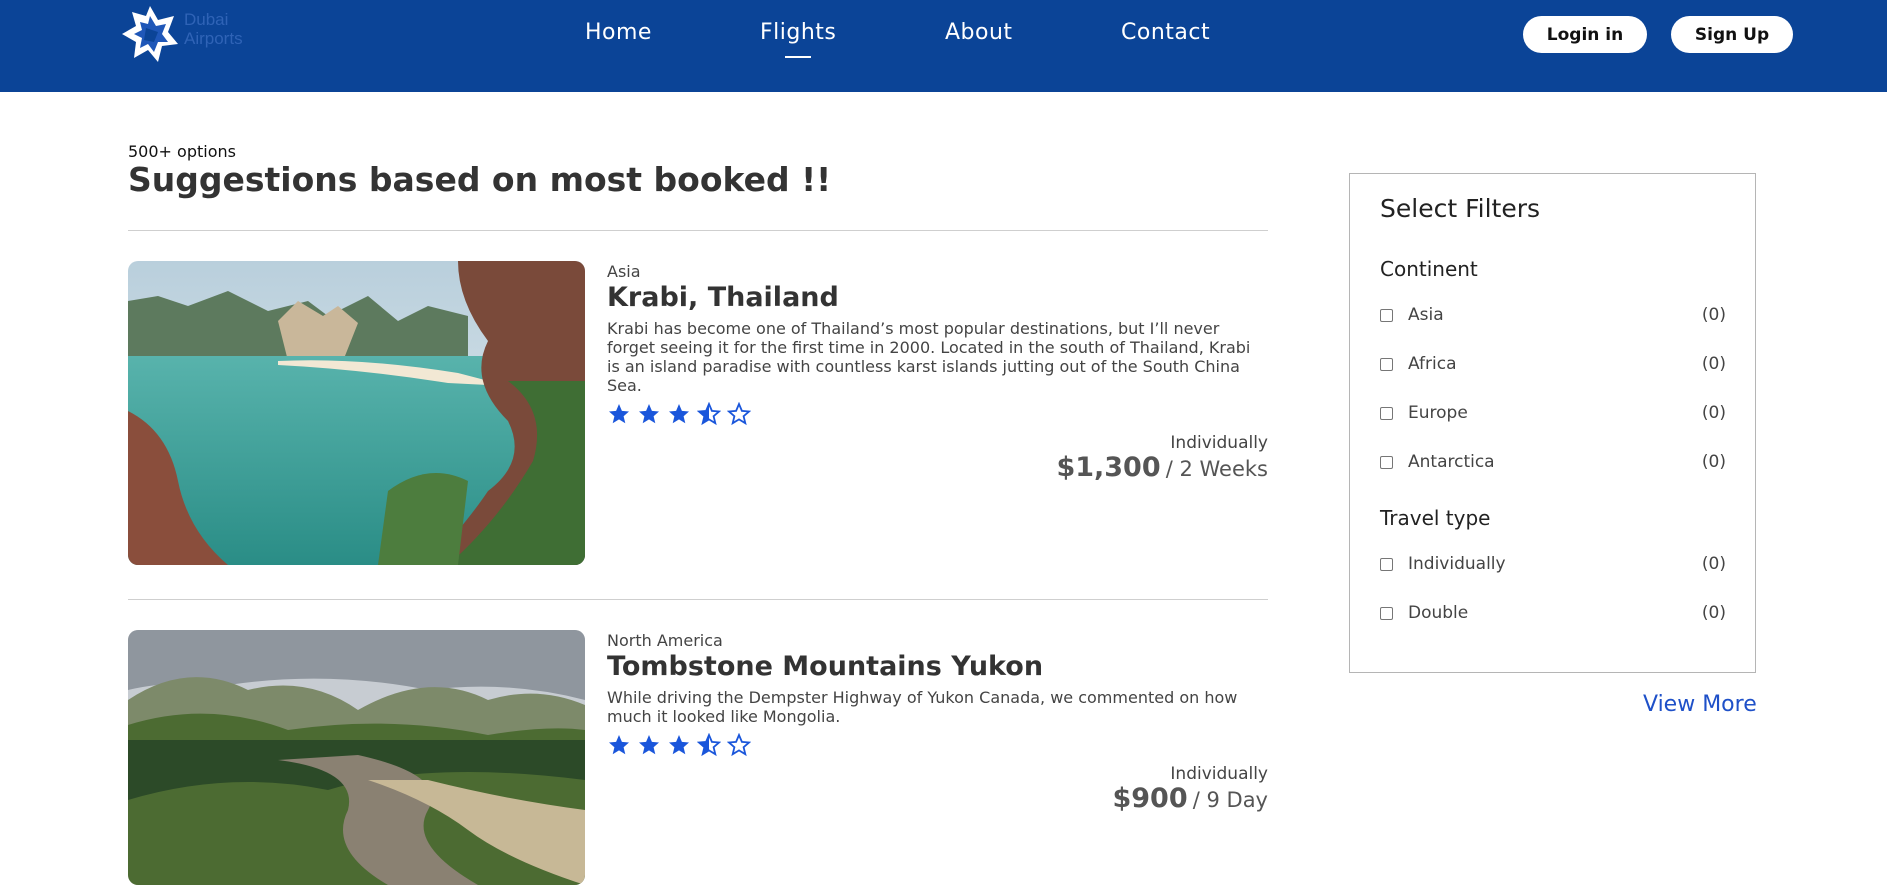  What do you see at coordinates (723, 297) in the screenshot?
I see `destination-title: Krabi, Thailand` at bounding box center [723, 297].